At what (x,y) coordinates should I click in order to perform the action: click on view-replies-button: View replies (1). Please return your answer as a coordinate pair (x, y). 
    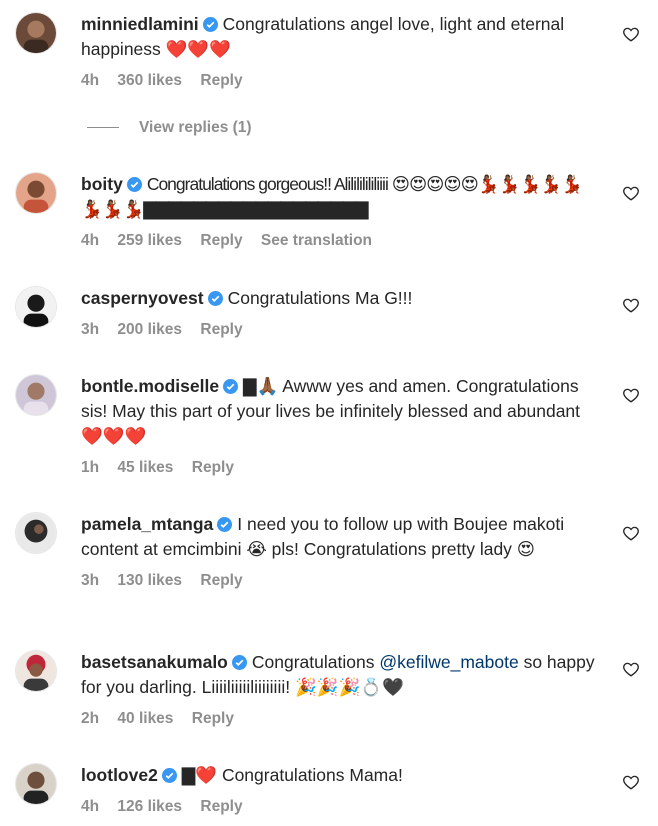
    Looking at the image, I should click on (169, 129).